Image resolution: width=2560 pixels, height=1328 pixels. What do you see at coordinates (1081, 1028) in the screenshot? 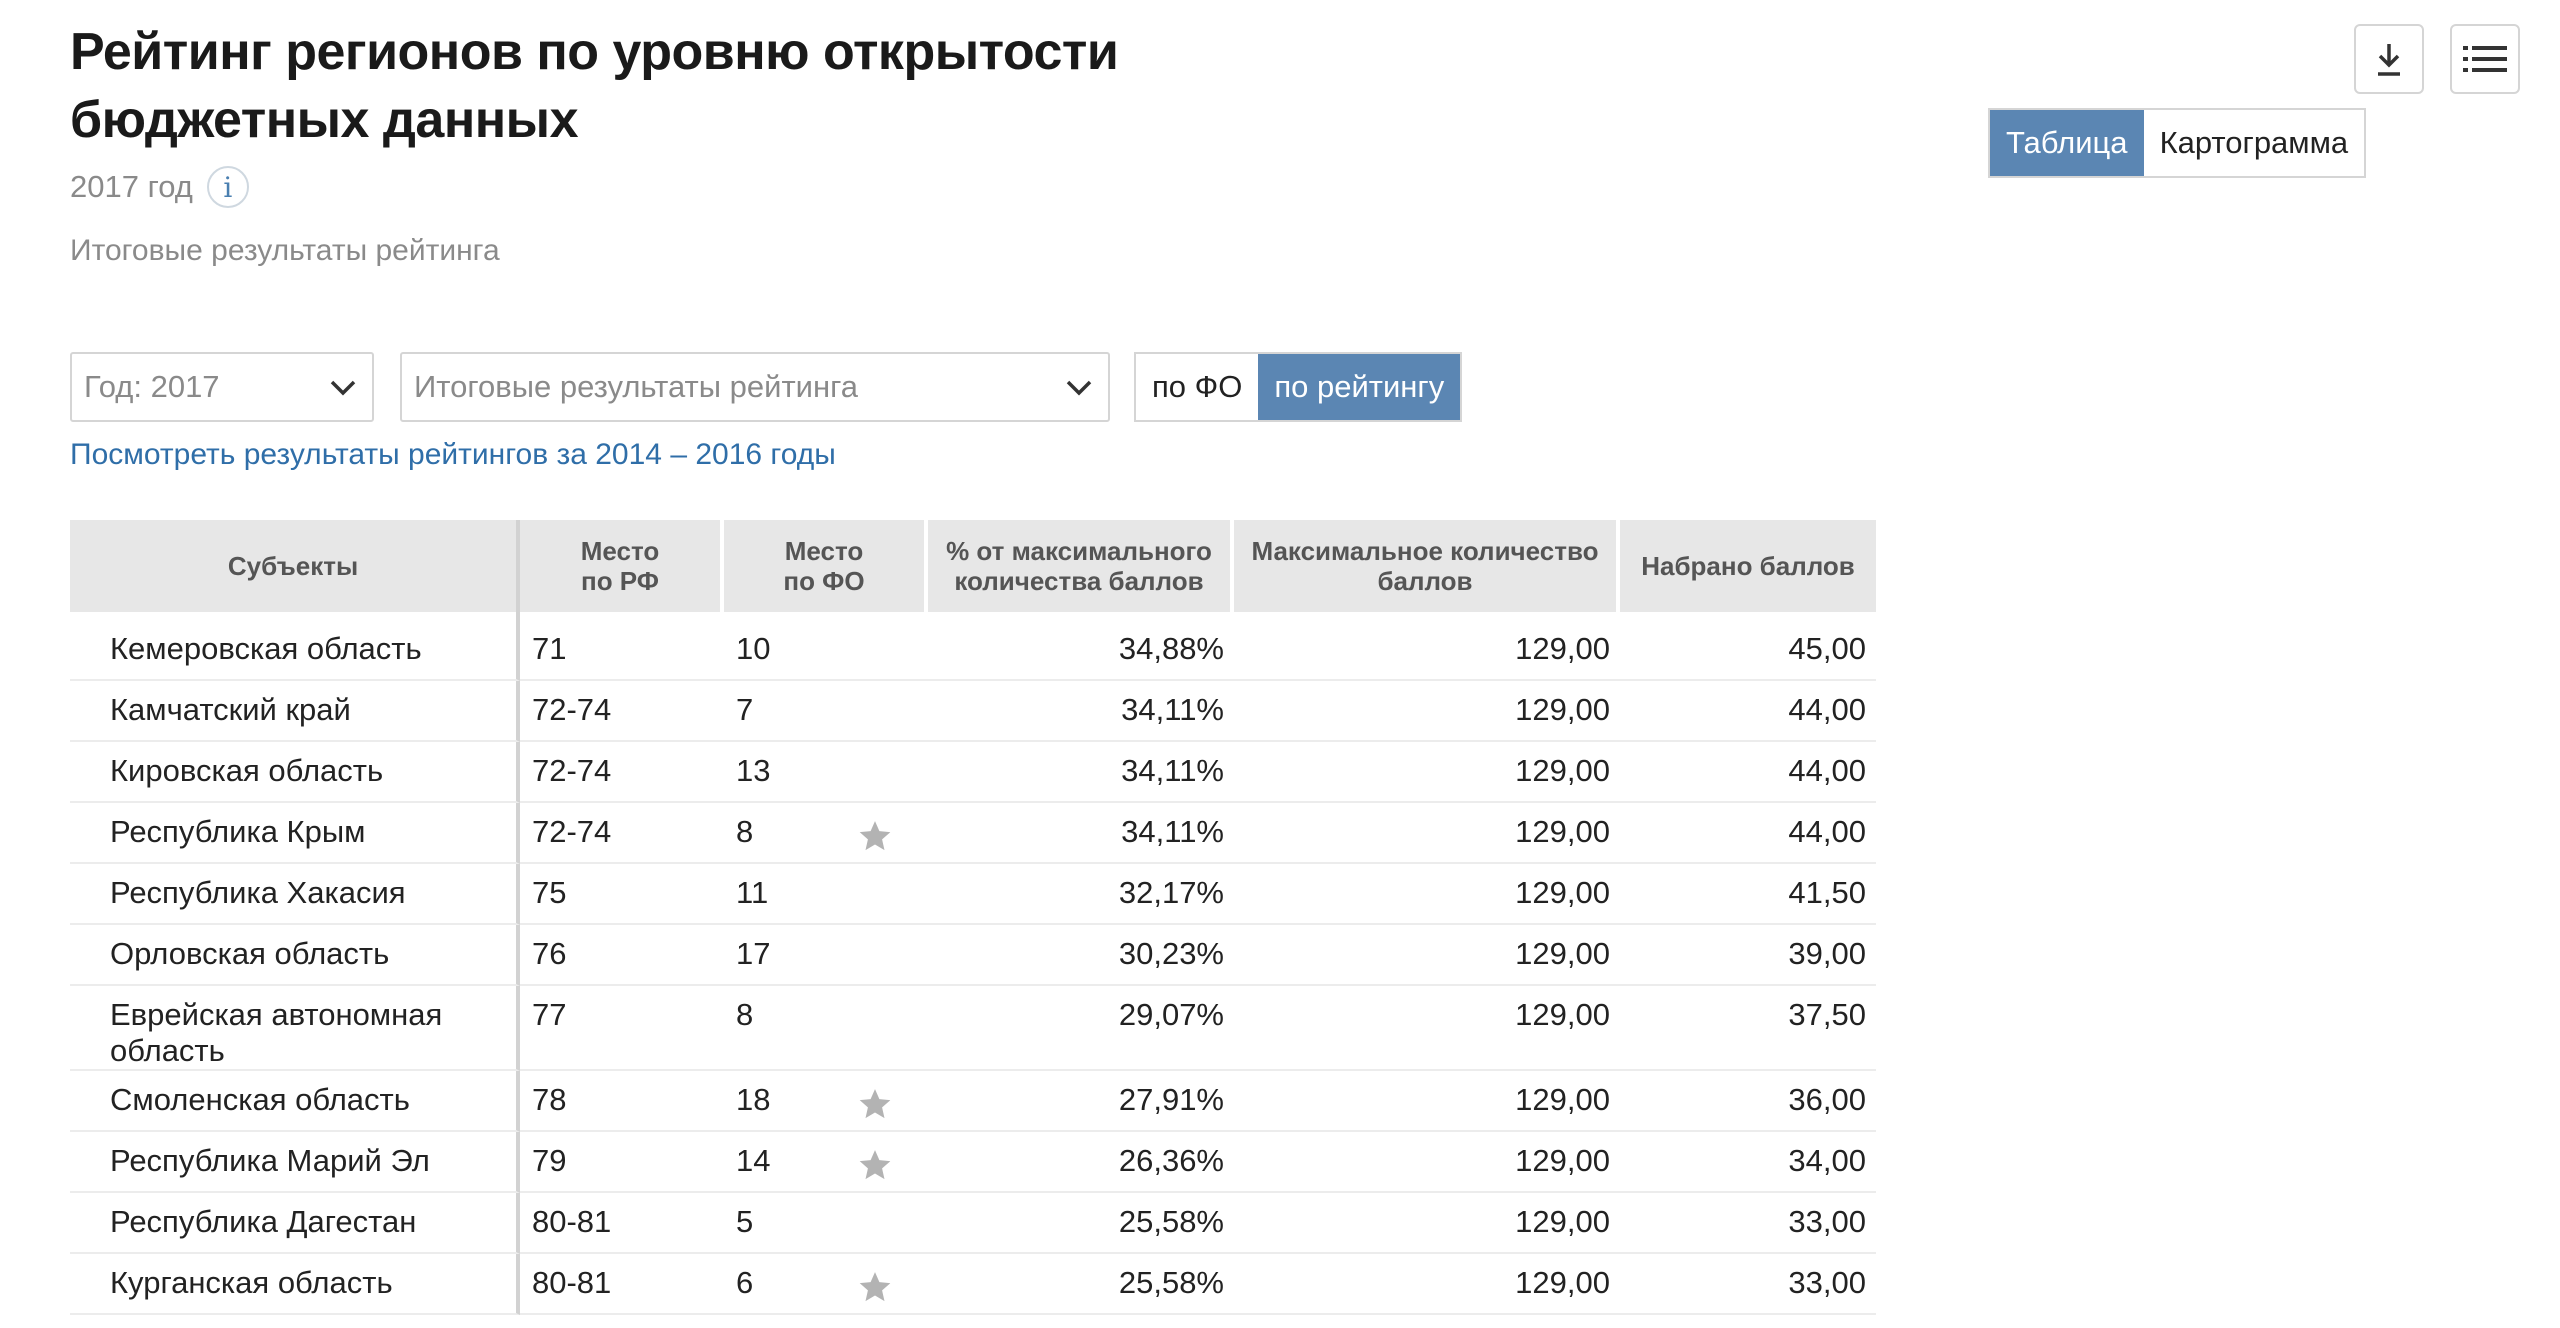
I see `cell-percent: 29,07%` at bounding box center [1081, 1028].